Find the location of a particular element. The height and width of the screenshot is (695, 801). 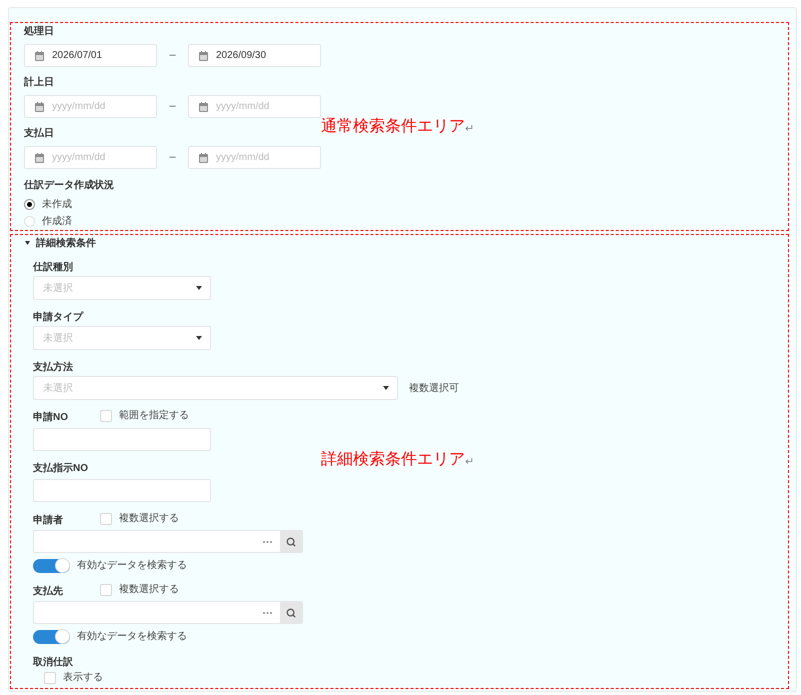

field-label: 支払方法 is located at coordinates (53, 367).